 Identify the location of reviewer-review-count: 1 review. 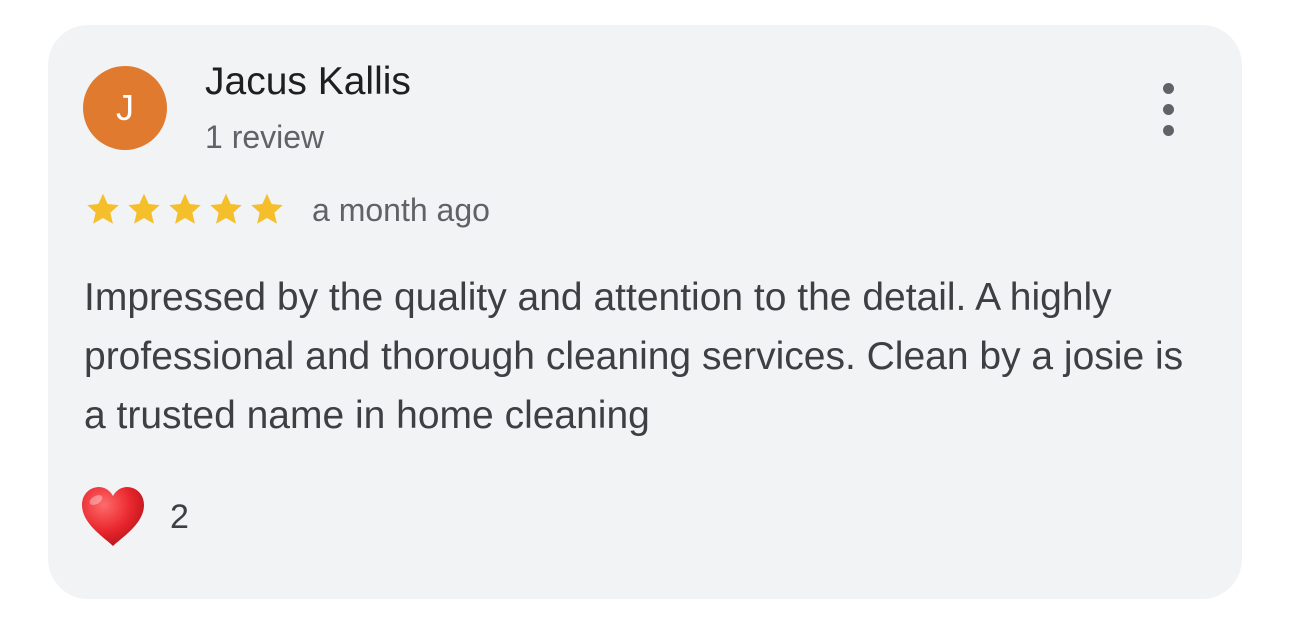
(265, 137).